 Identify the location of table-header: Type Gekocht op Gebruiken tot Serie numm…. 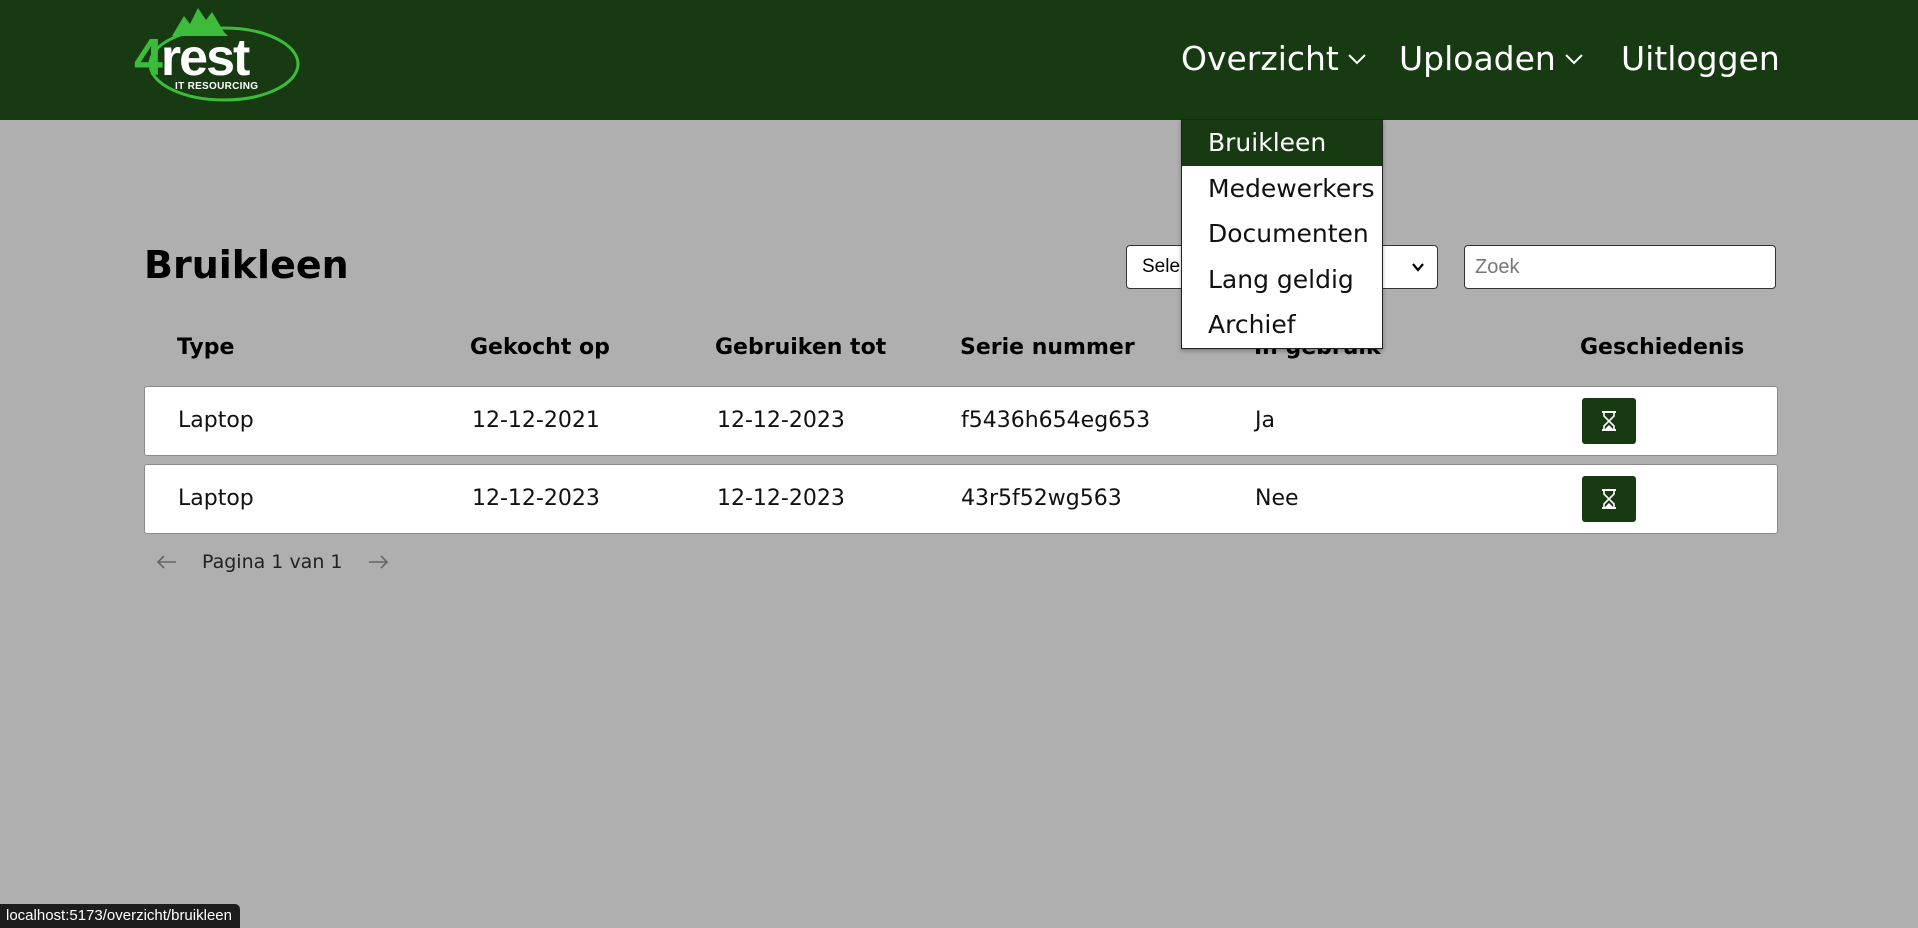
(959, 348).